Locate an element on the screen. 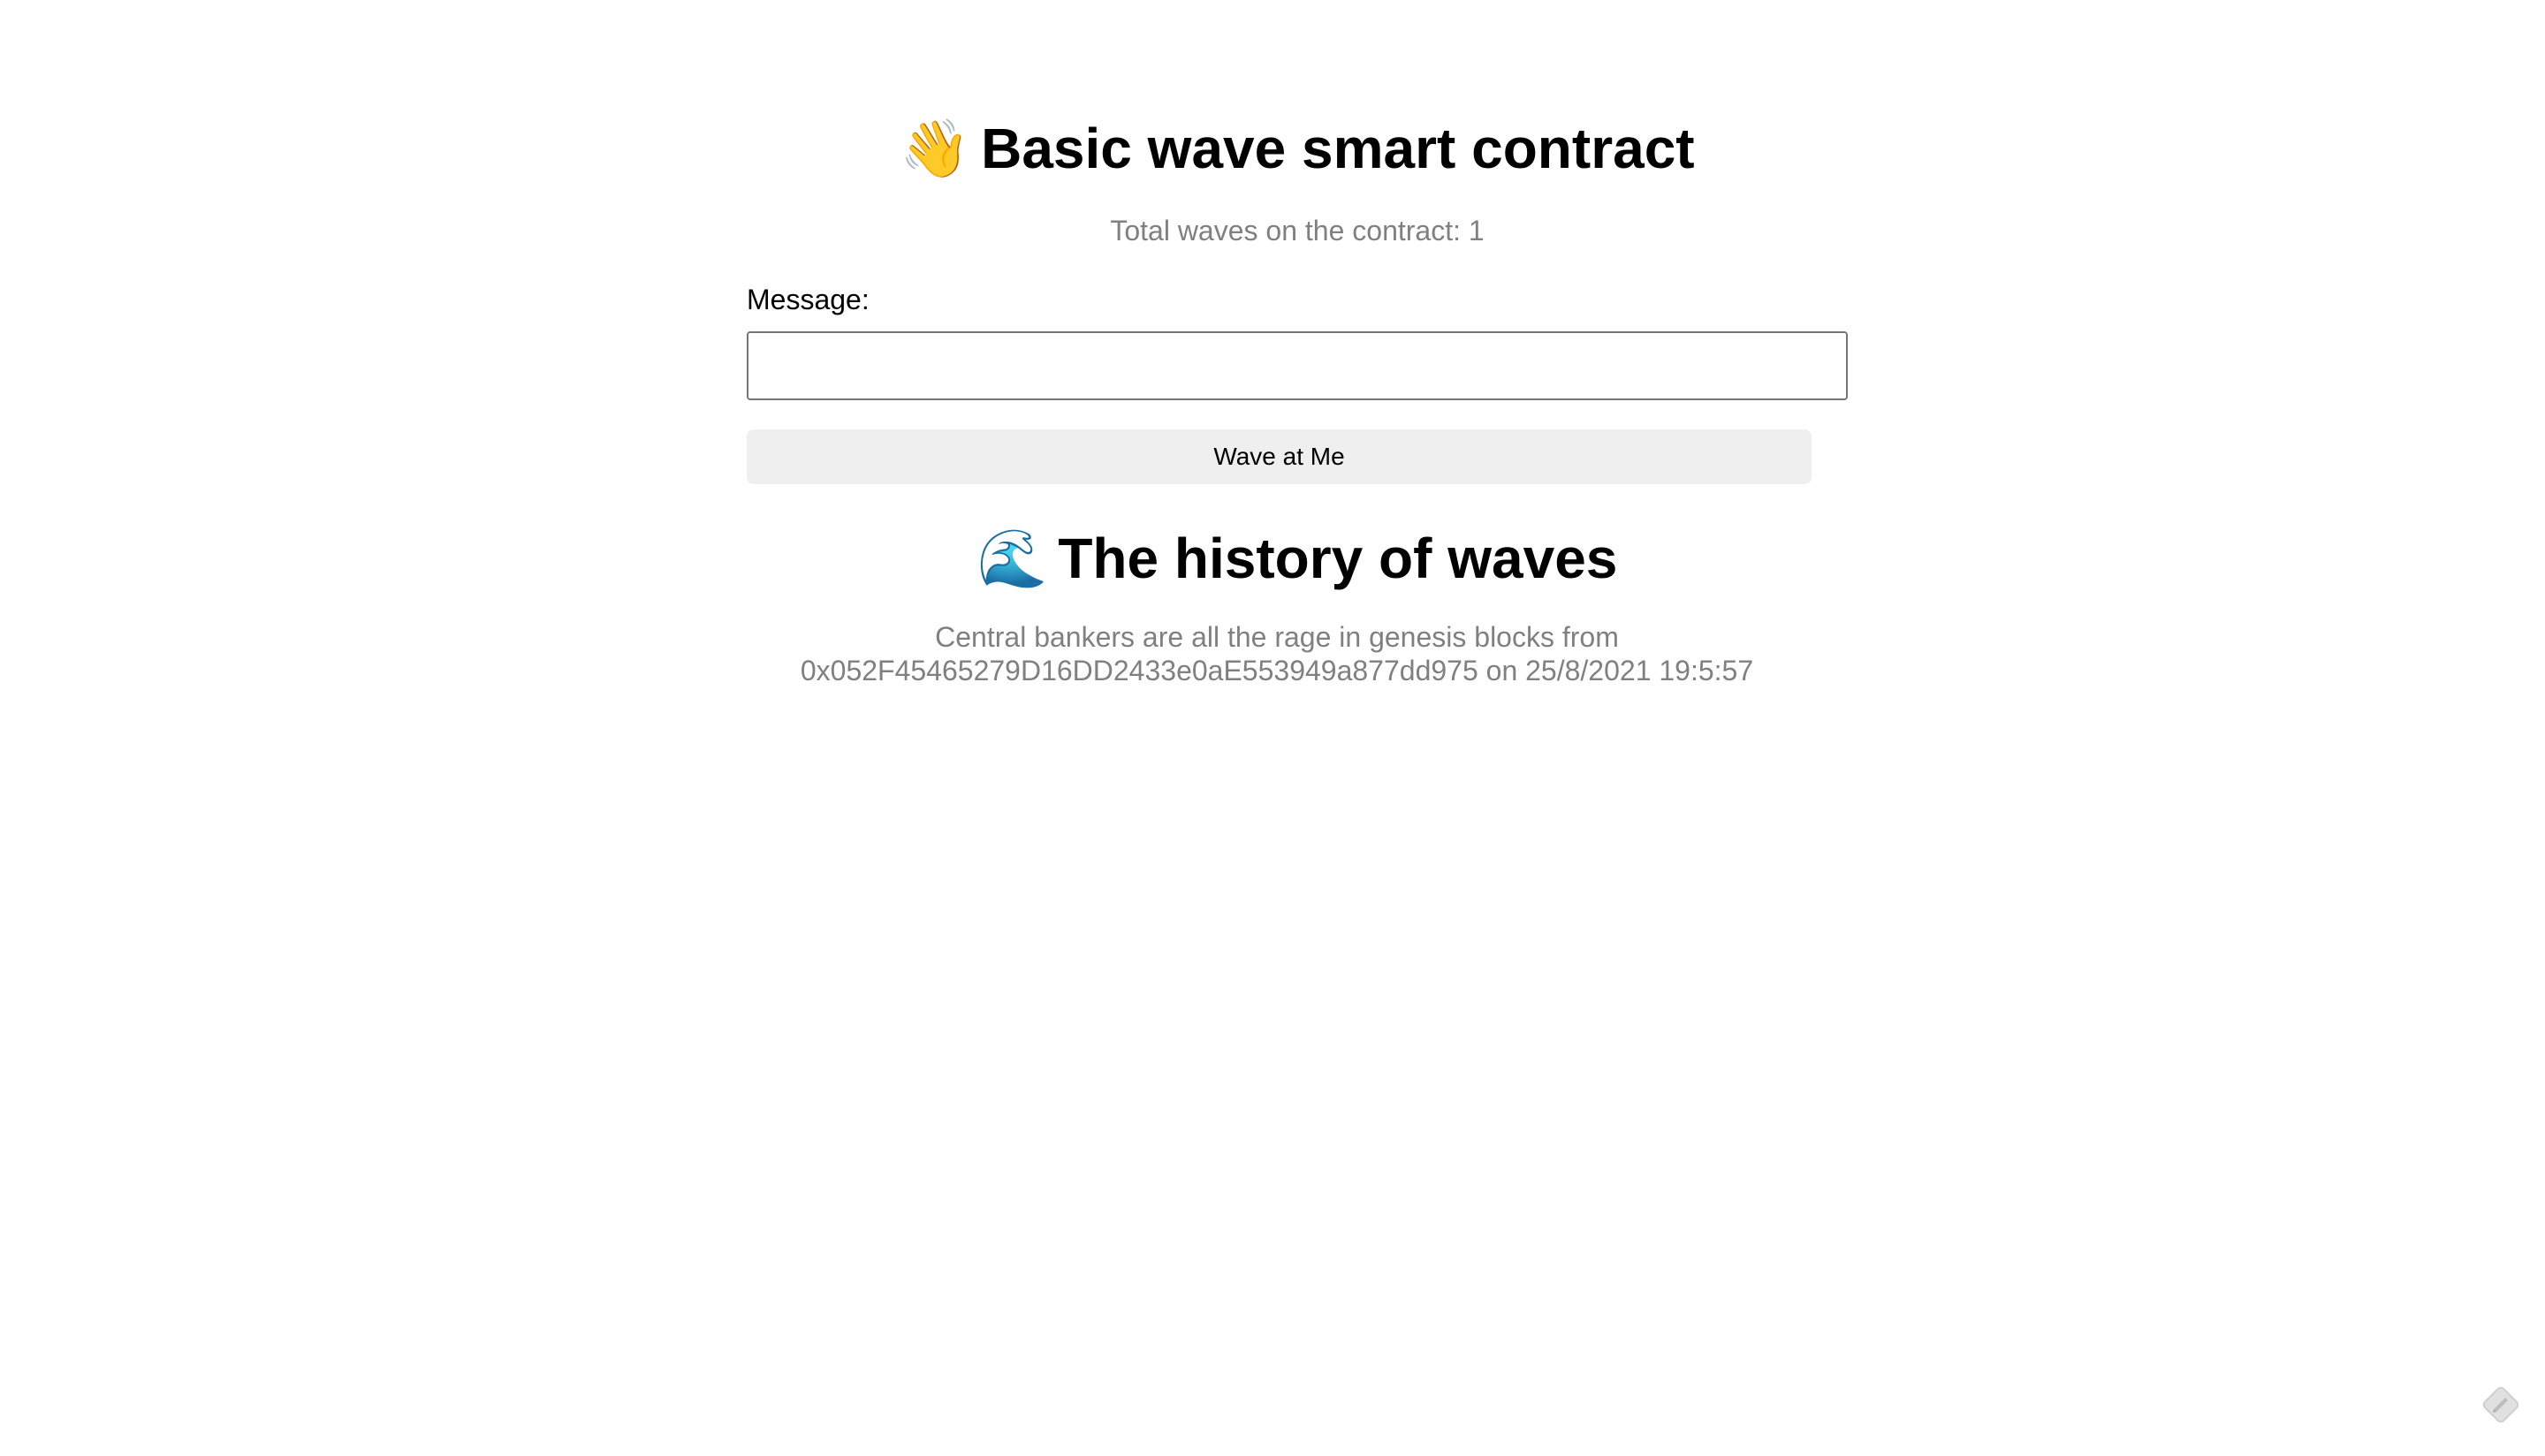  page-title: 👋 Basic wave smart contract is located at coordinates (1297, 148).